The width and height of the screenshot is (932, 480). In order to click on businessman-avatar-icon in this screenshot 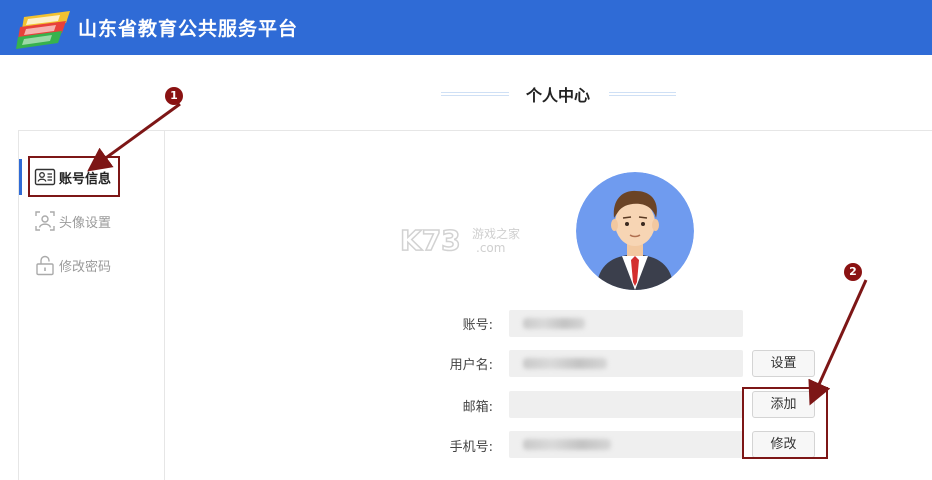, I will do `click(635, 231)`.